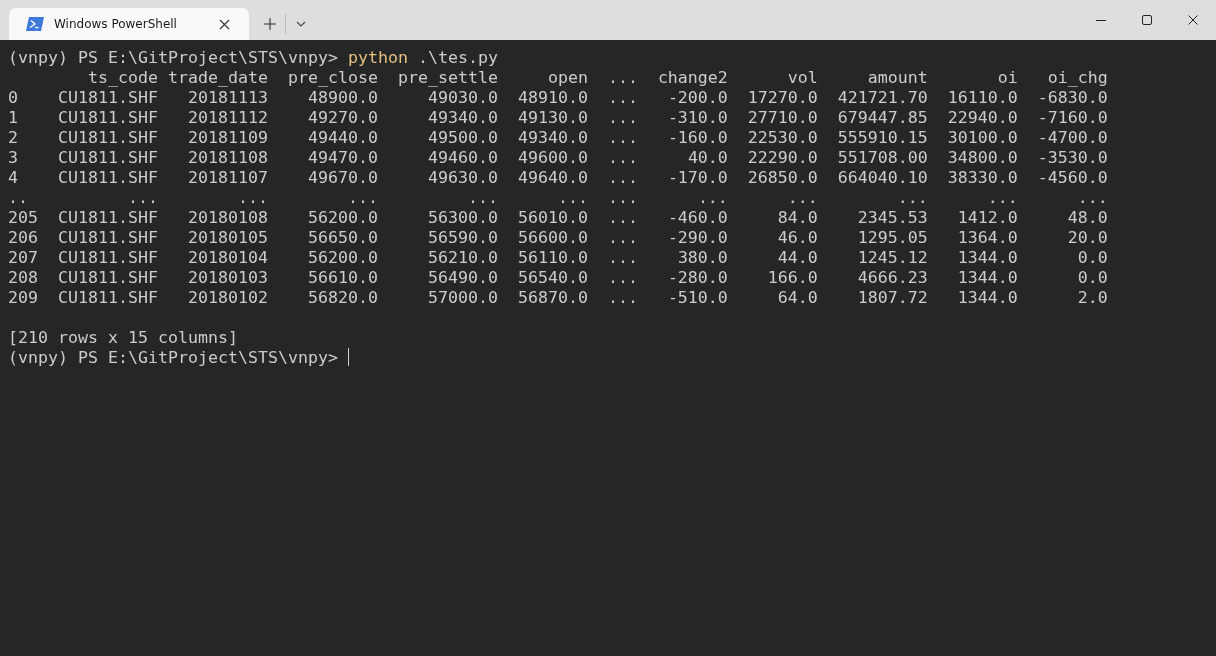  I want to click on table-cell: 20181113, so click(227, 98).